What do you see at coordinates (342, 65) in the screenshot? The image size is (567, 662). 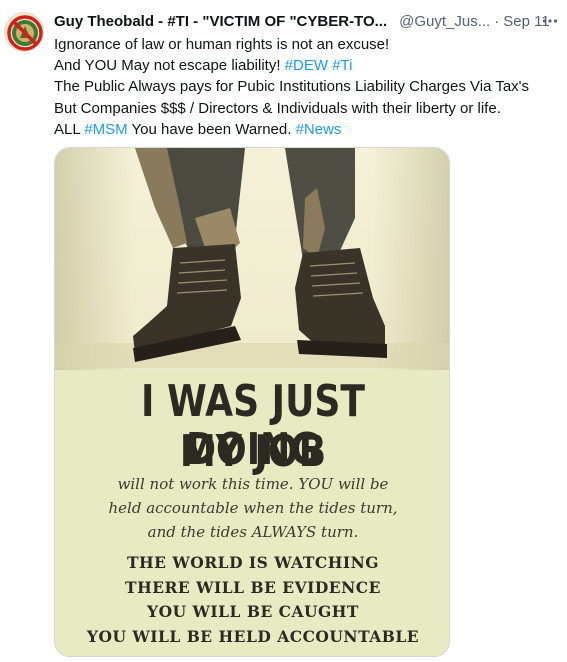 I see `hashtag-link: #Ti` at bounding box center [342, 65].